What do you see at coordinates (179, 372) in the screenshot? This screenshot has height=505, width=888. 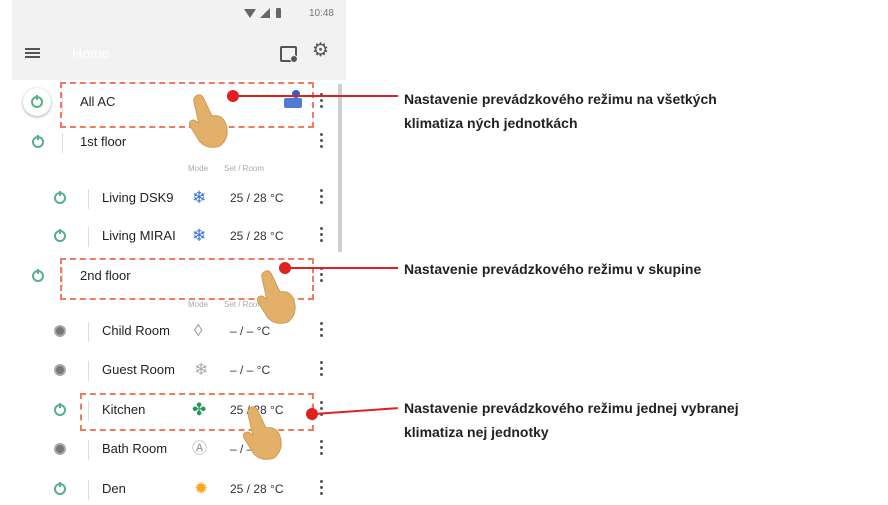 I see `row-guest-room: Guest Room ❄ – / – °C` at bounding box center [179, 372].